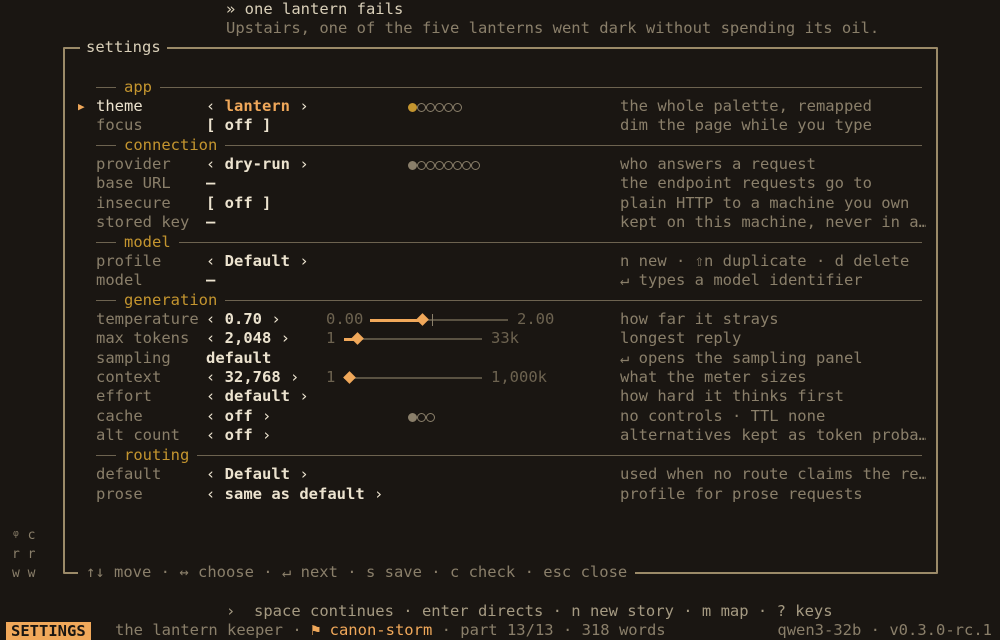 This screenshot has height=640, width=1000. Describe the element at coordinates (210, 183) in the screenshot. I see `base-url-field: —` at that location.